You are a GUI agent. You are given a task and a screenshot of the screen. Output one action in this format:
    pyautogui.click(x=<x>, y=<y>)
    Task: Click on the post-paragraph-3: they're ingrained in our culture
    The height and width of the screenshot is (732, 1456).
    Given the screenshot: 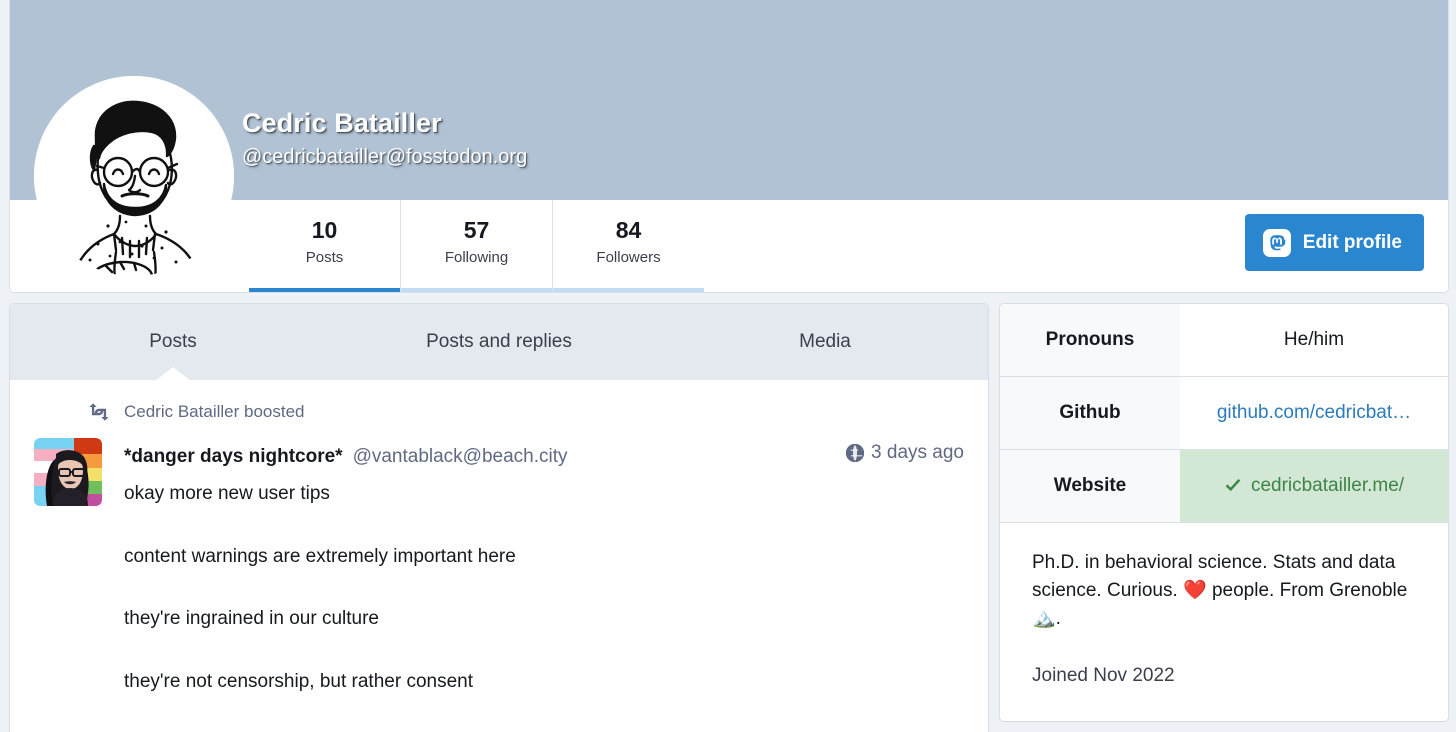 What is the action you would take?
    pyautogui.click(x=251, y=618)
    